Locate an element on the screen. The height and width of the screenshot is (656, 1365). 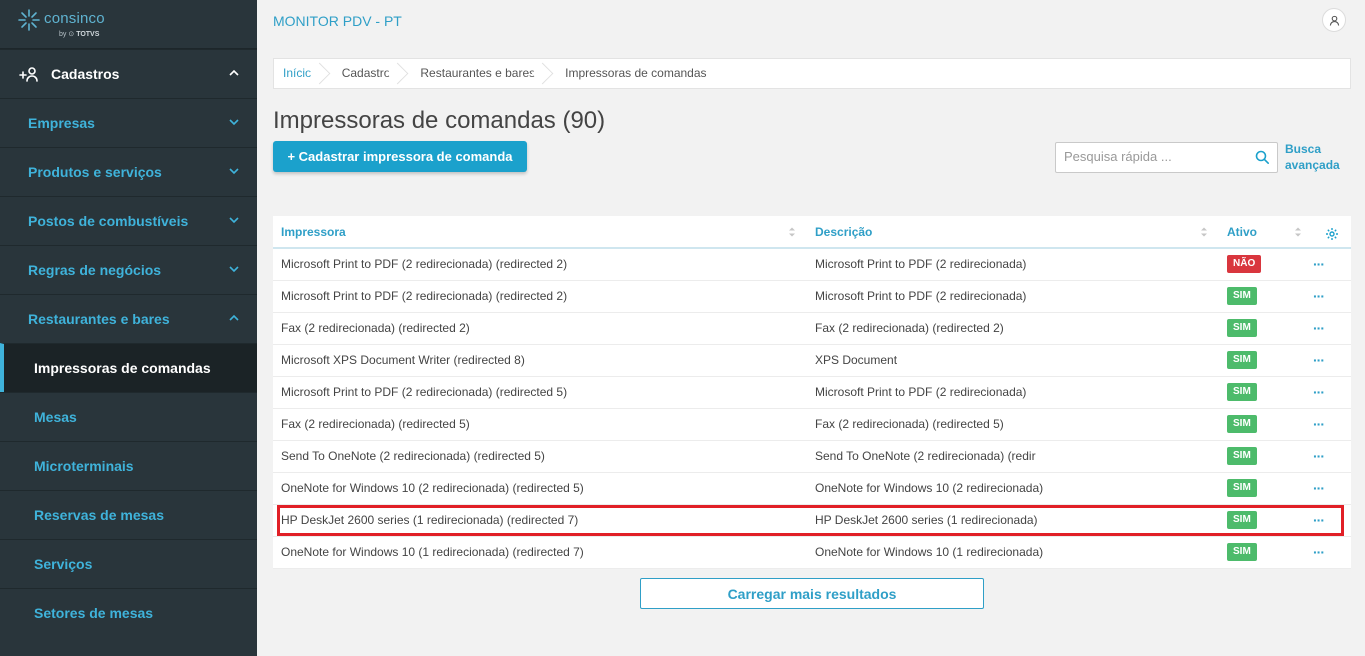
cell-description: OneNote for Windows 10 (2 redirecionada) is located at coordinates (1013, 488).